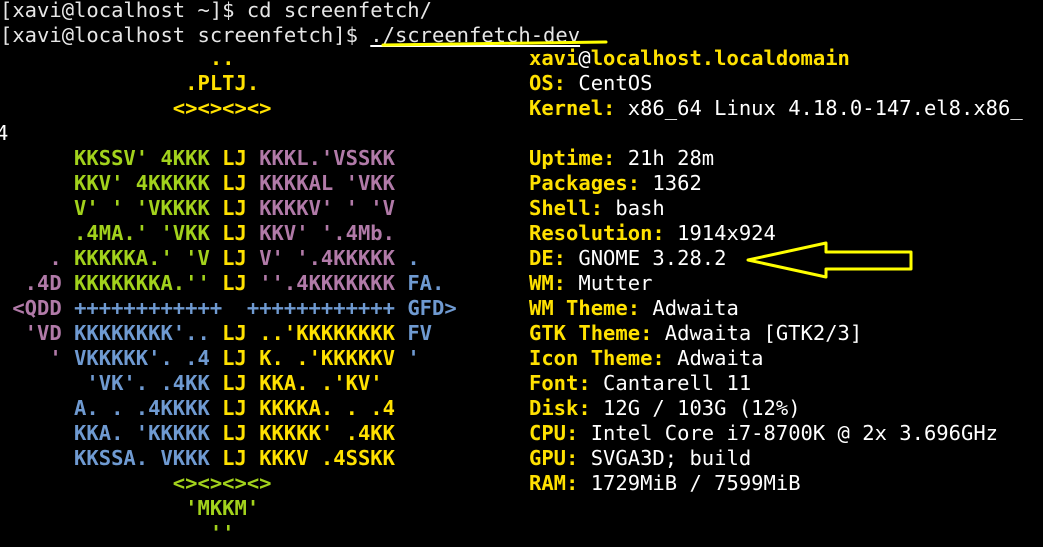 The image size is (1043, 547). What do you see at coordinates (185, 35) in the screenshot?
I see `prompt-prefix: [xavi@localhost screenfetch]$` at bounding box center [185, 35].